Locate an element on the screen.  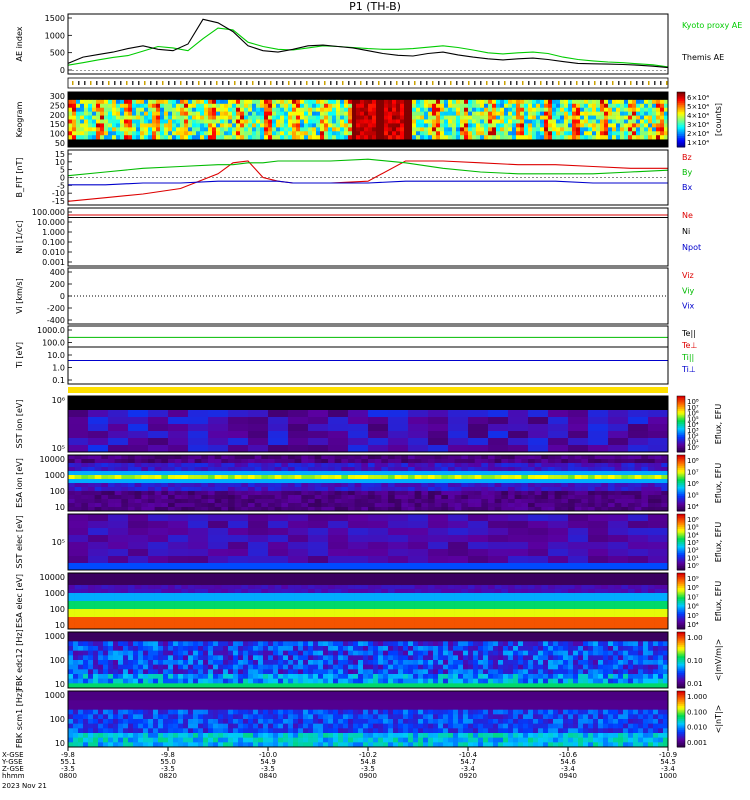
bfield-panel-series-line is located at coordinates (368, 167).